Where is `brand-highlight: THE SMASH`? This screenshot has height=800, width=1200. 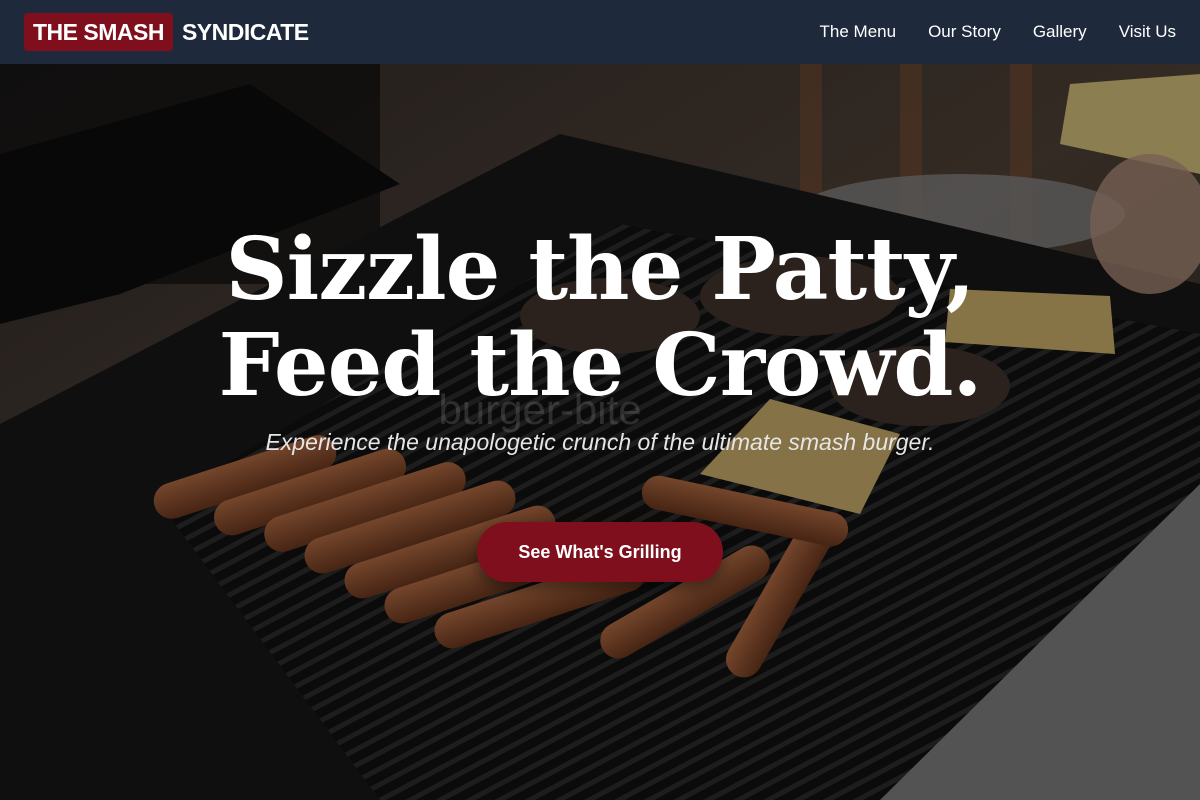
brand-highlight: THE SMASH is located at coordinates (98, 32).